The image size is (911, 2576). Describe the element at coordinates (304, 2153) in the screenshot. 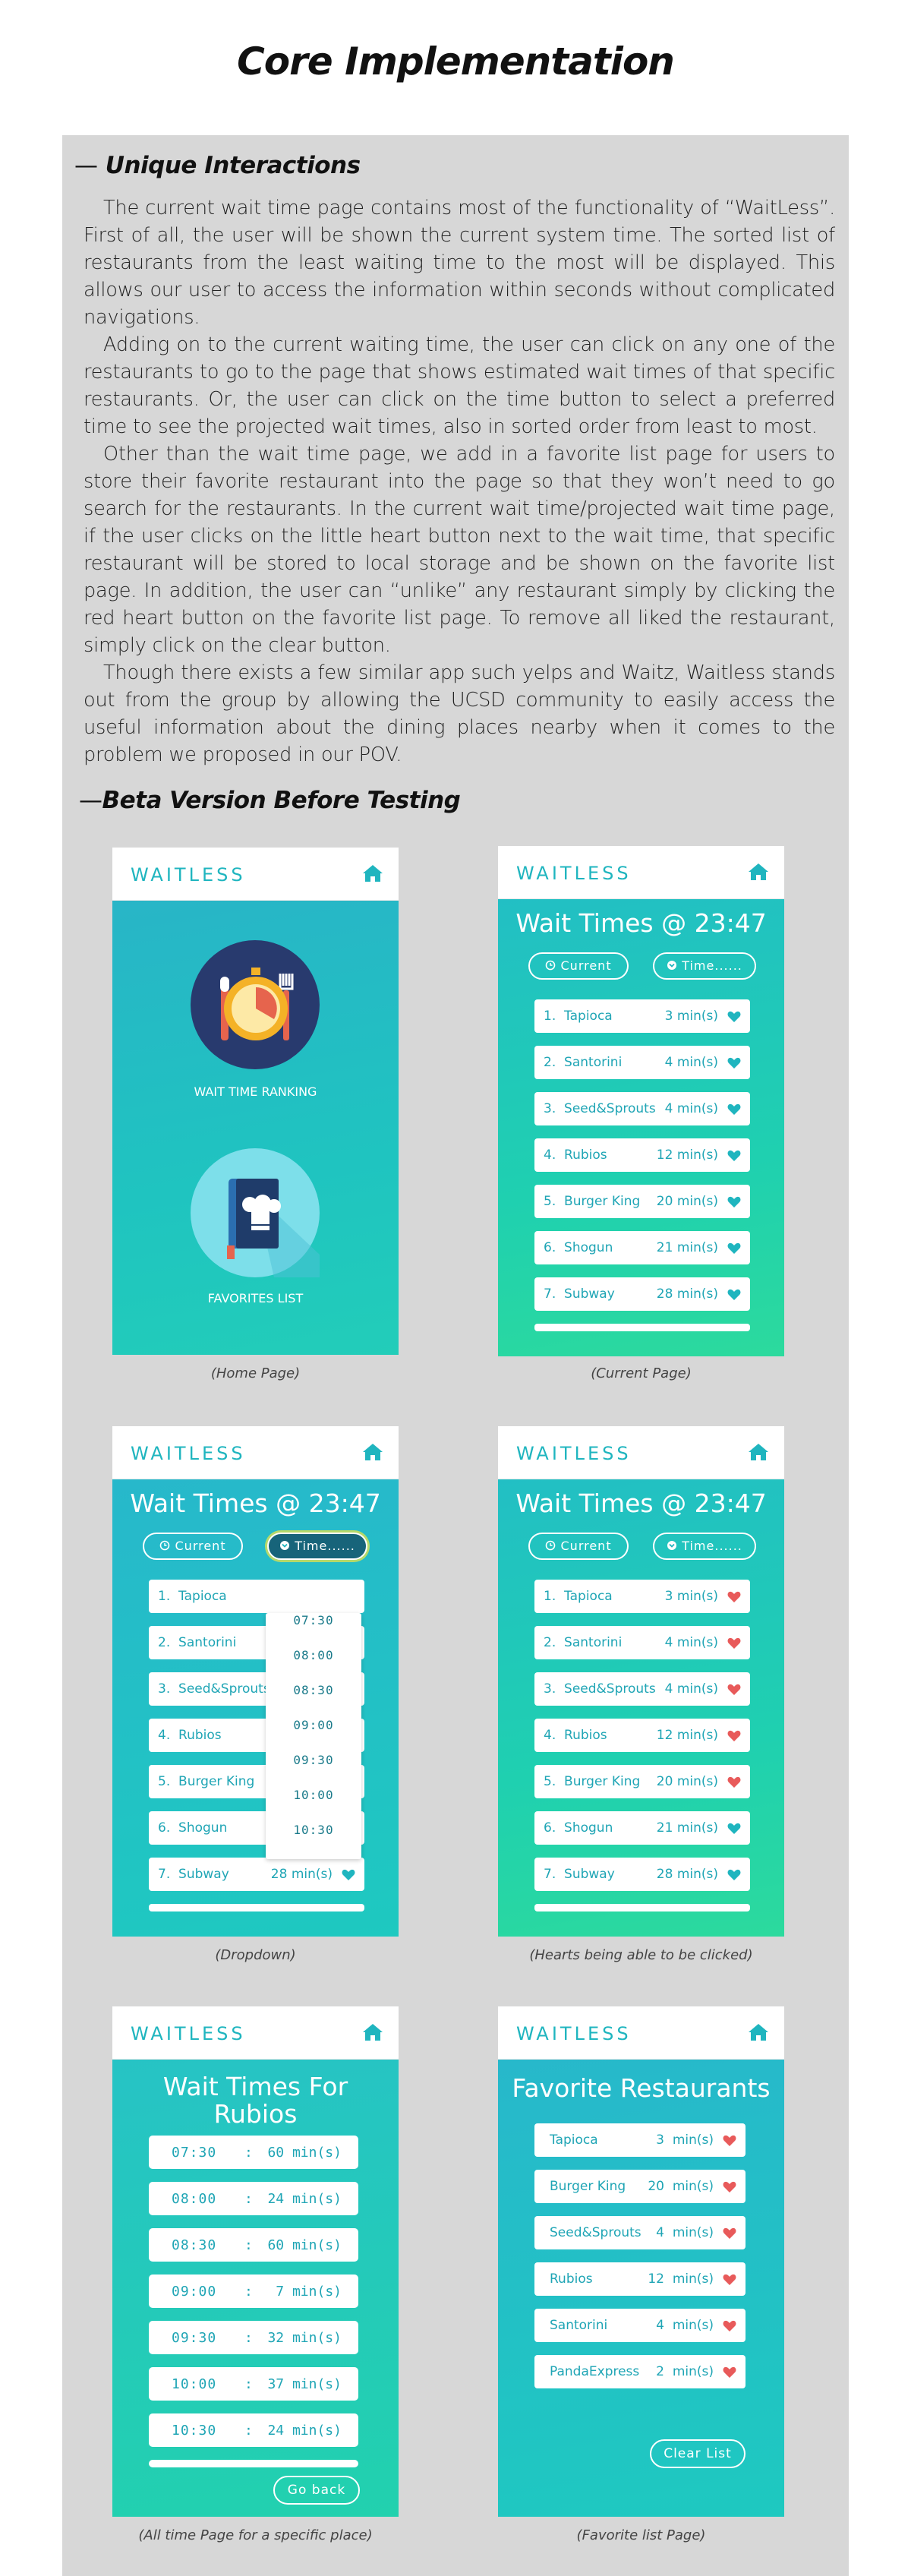

I see `wait-value: 60 min(s)` at that location.